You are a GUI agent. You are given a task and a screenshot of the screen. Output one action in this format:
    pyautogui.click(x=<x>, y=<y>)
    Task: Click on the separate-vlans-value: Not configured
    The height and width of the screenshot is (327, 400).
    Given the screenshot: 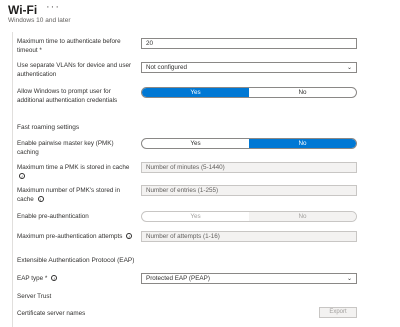 What is the action you would take?
    pyautogui.click(x=166, y=67)
    